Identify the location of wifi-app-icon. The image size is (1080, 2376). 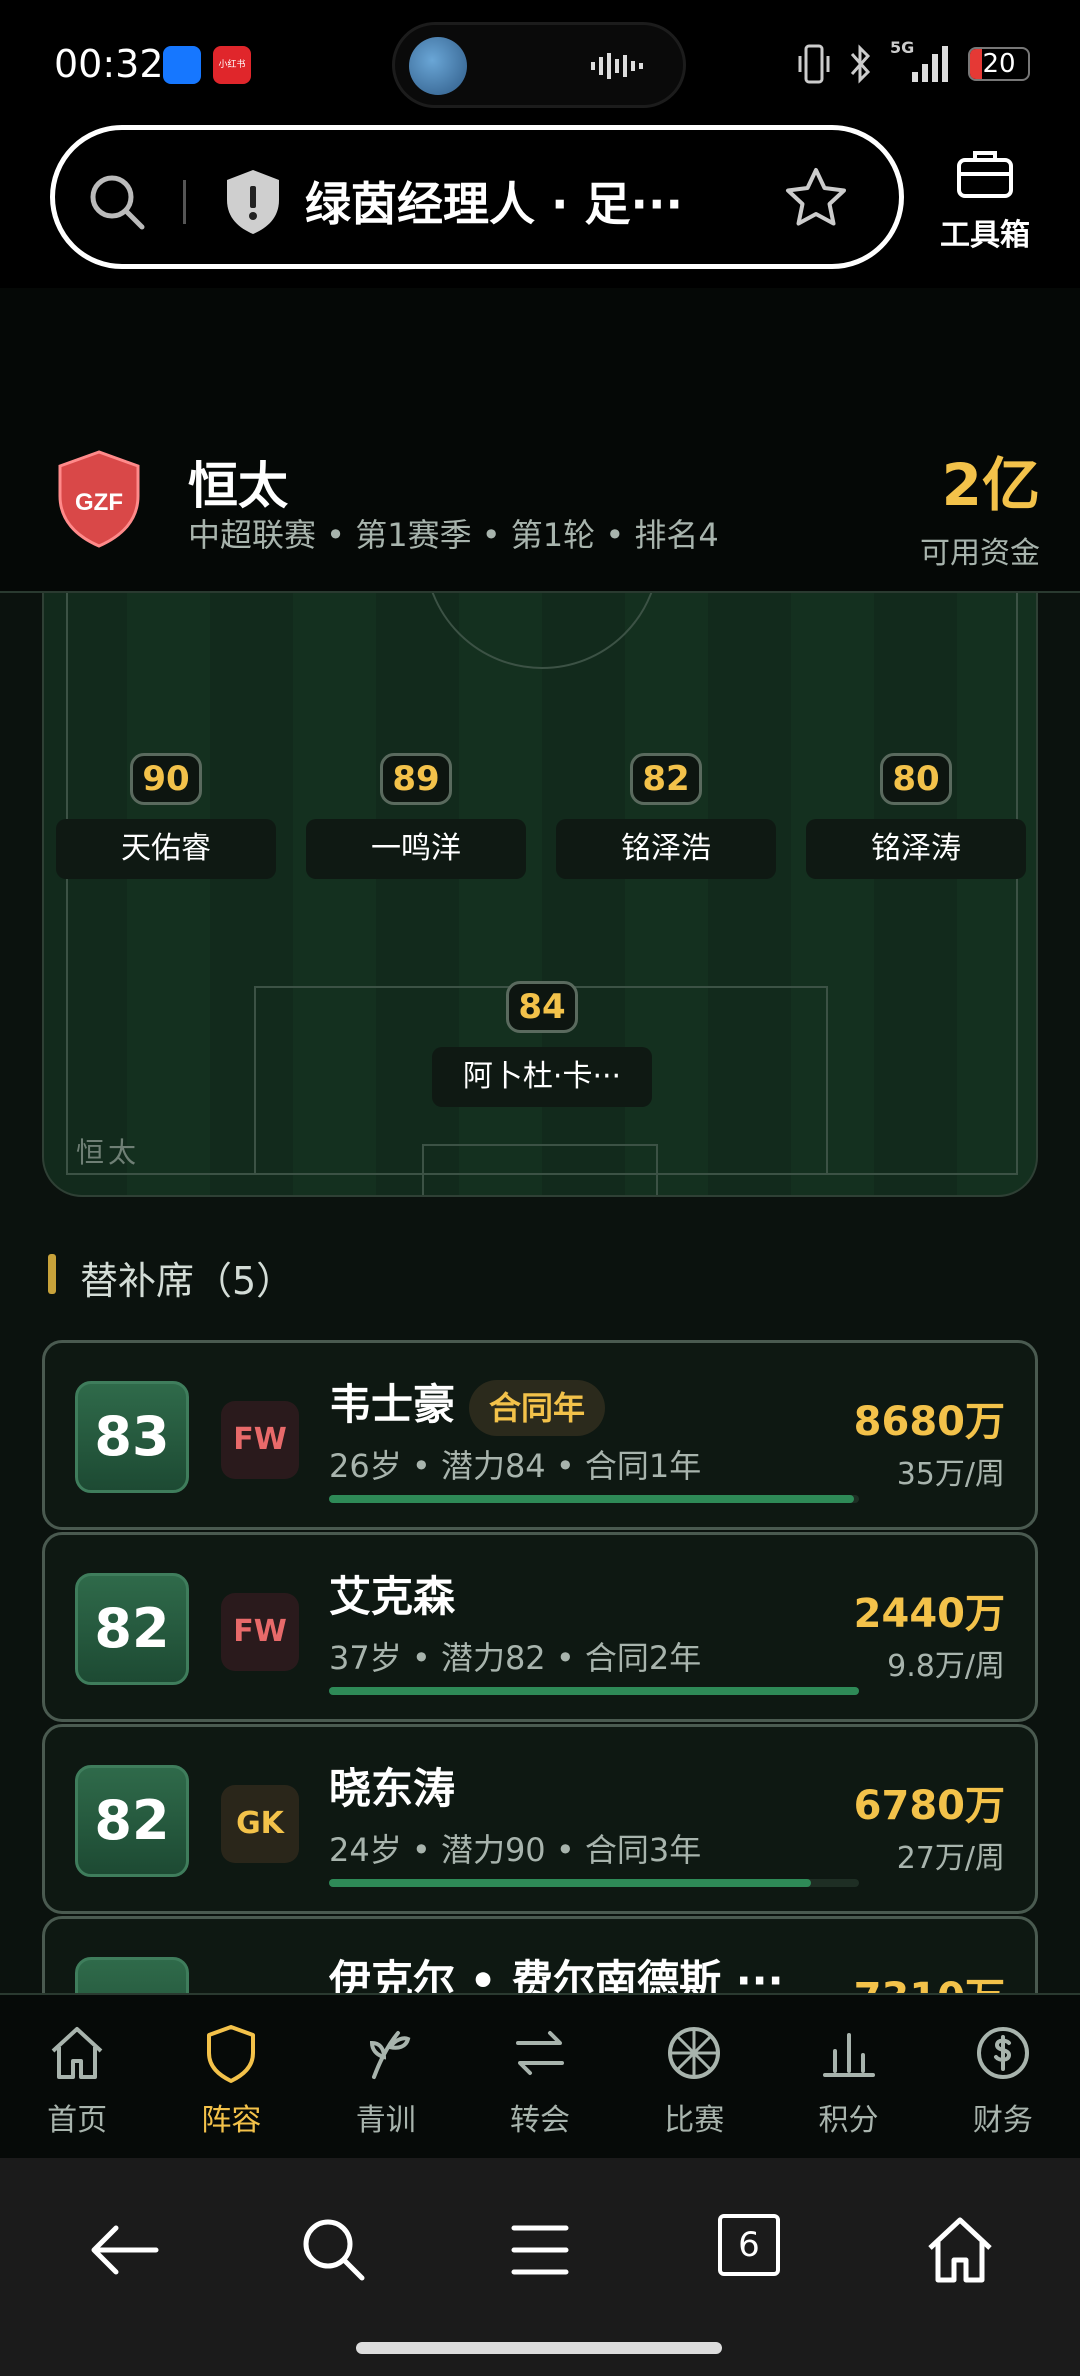
(182, 65).